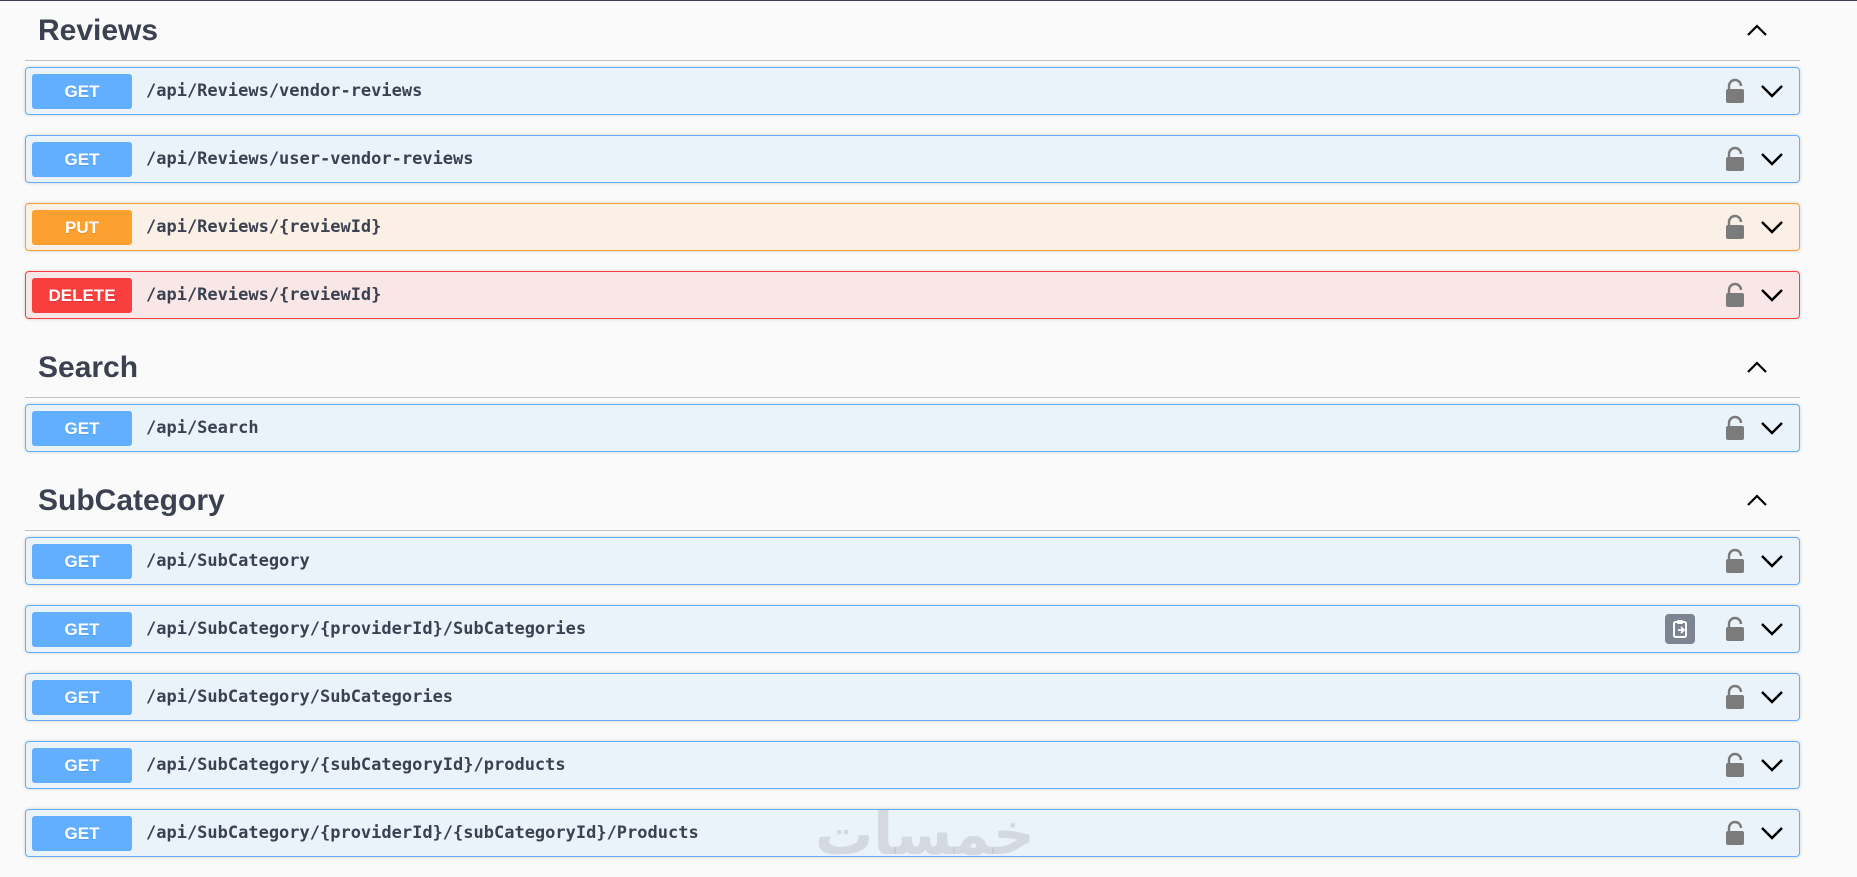 The height and width of the screenshot is (877, 1857). I want to click on operation-row: GET /api/Reviews/vendor-reviews, so click(912, 91).